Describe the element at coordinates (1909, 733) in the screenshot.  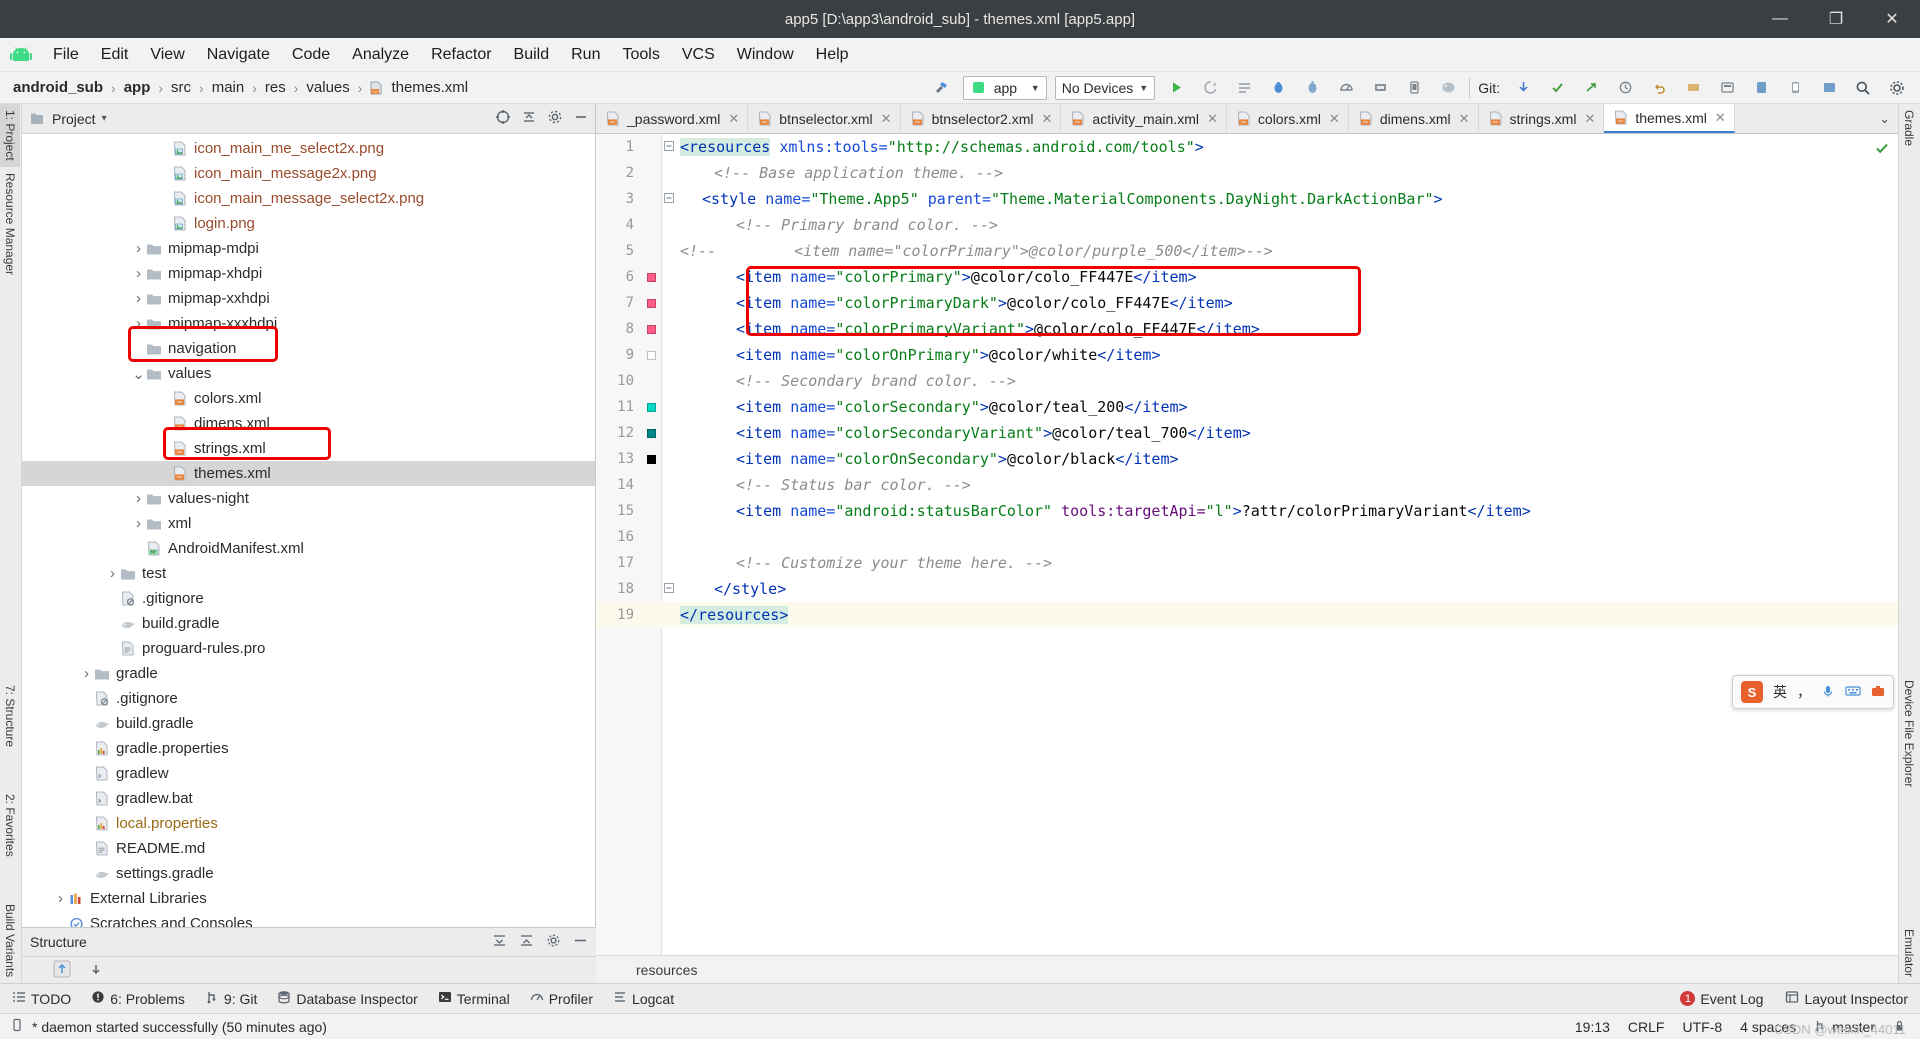
I see `rail-item-device-file-explorer: Device File Explorer` at that location.